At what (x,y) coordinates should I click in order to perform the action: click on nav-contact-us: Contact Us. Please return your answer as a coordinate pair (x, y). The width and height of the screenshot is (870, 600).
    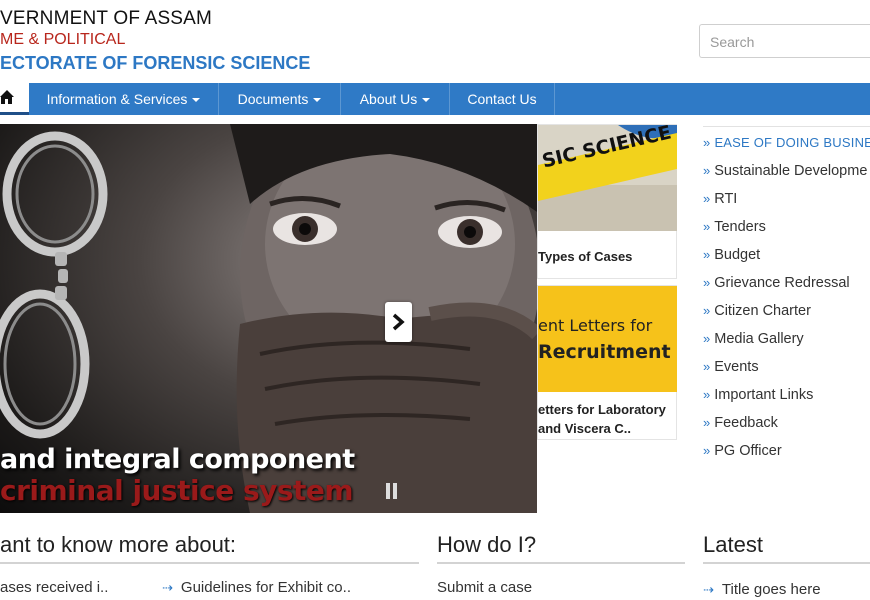
    Looking at the image, I should click on (502, 99).